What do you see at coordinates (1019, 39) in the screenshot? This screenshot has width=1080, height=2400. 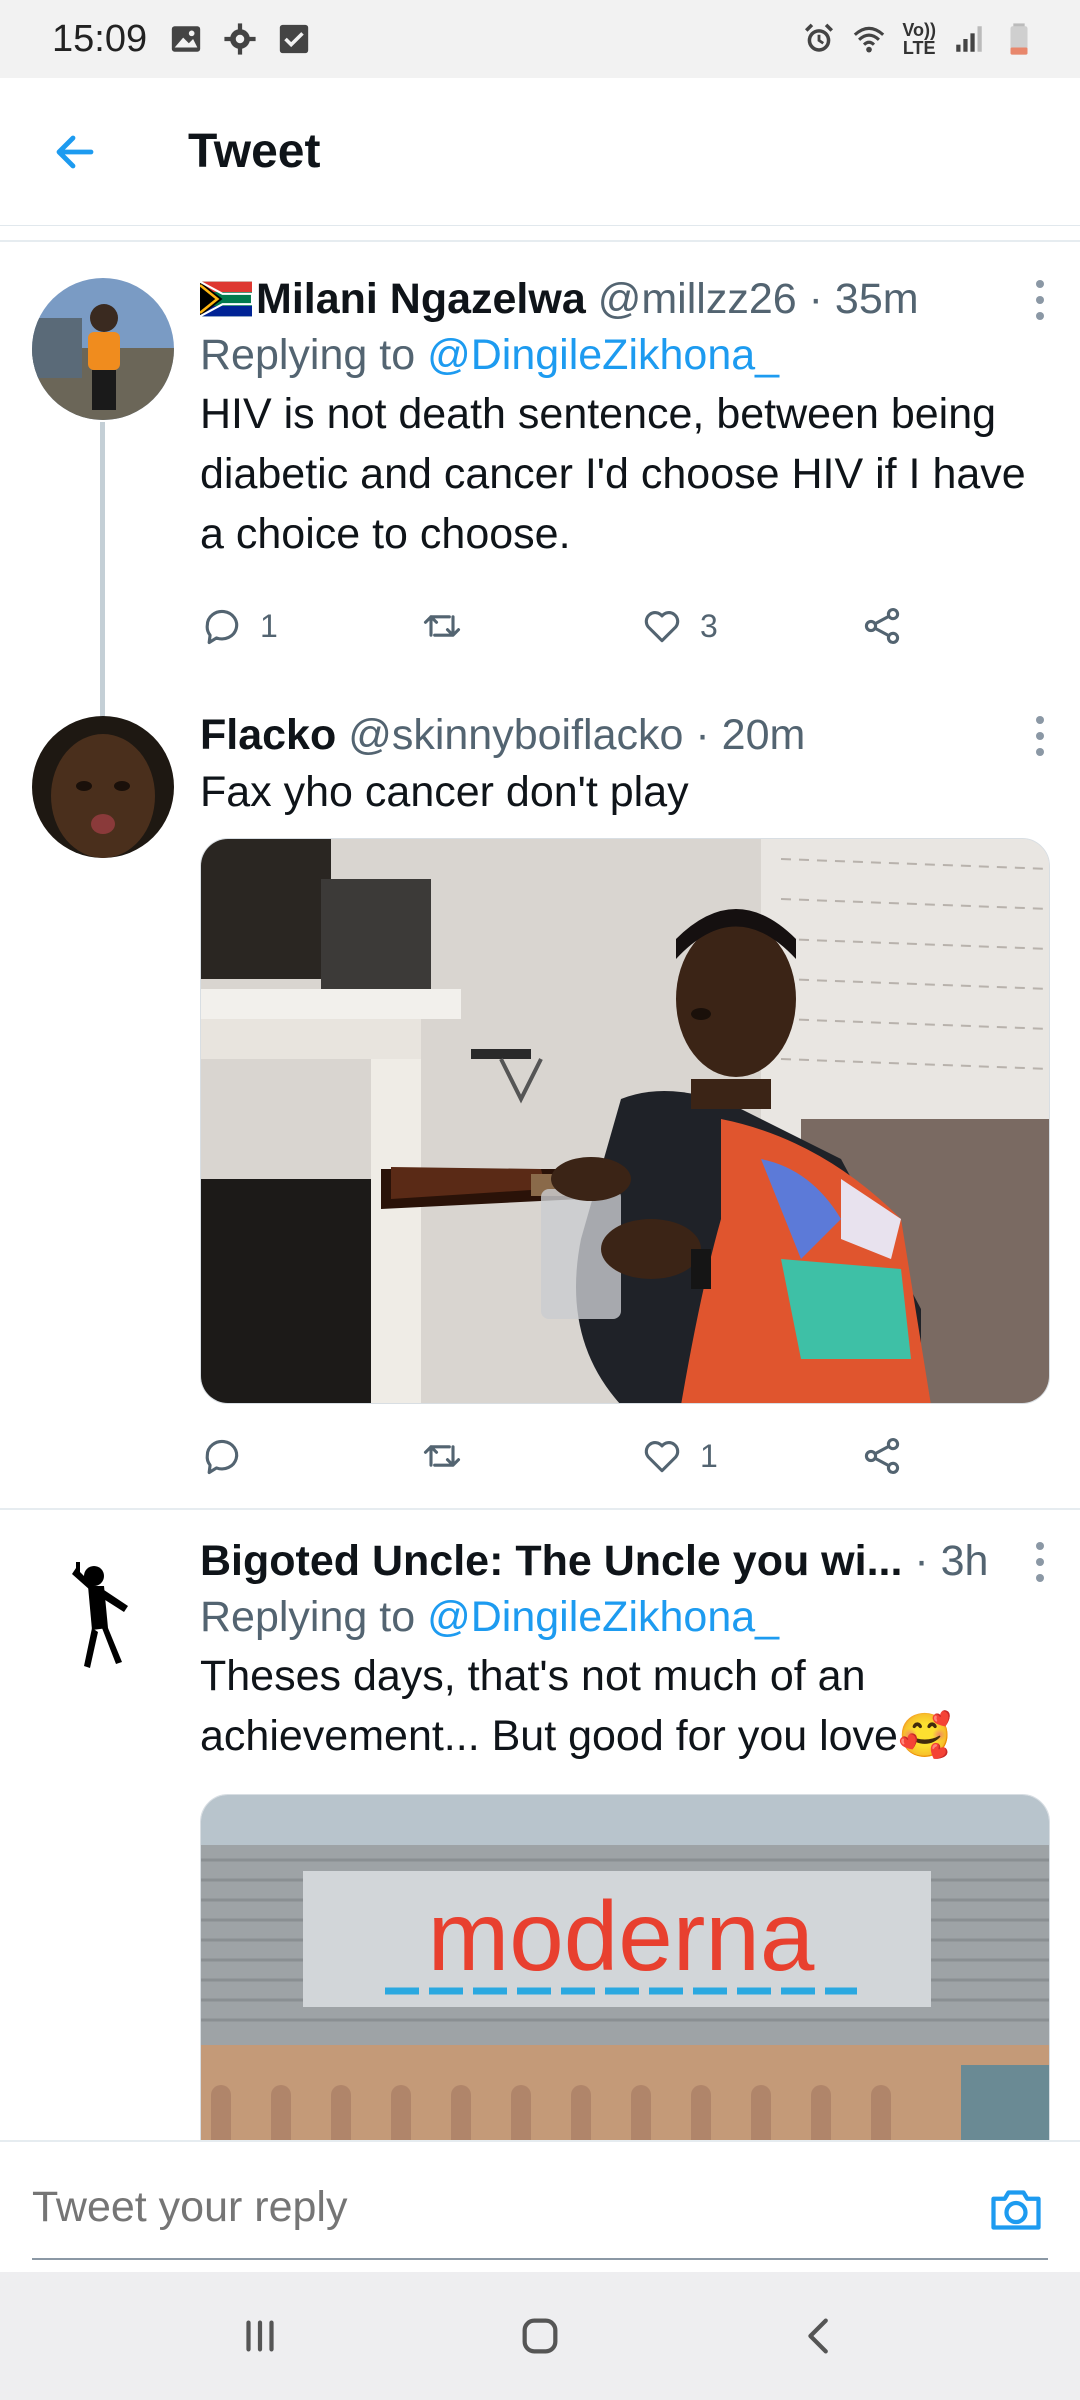 I see `battery-icon` at bounding box center [1019, 39].